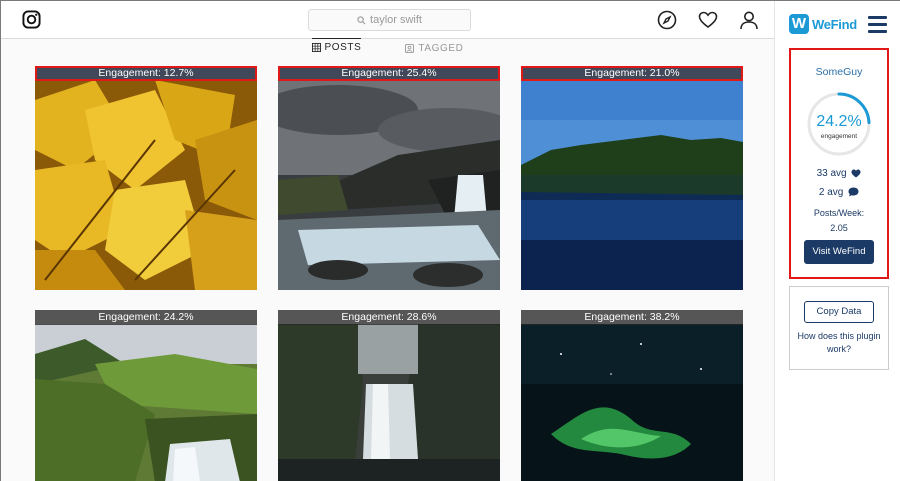  What do you see at coordinates (831, 192) in the screenshot?
I see `avg-comments-value: 2 avg` at bounding box center [831, 192].